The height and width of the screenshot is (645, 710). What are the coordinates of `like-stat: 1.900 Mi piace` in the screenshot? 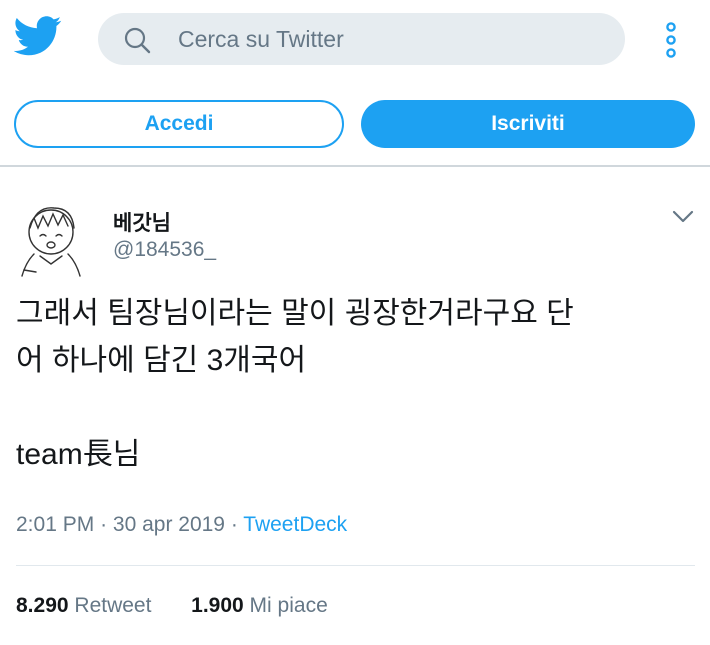 It's located at (259, 605).